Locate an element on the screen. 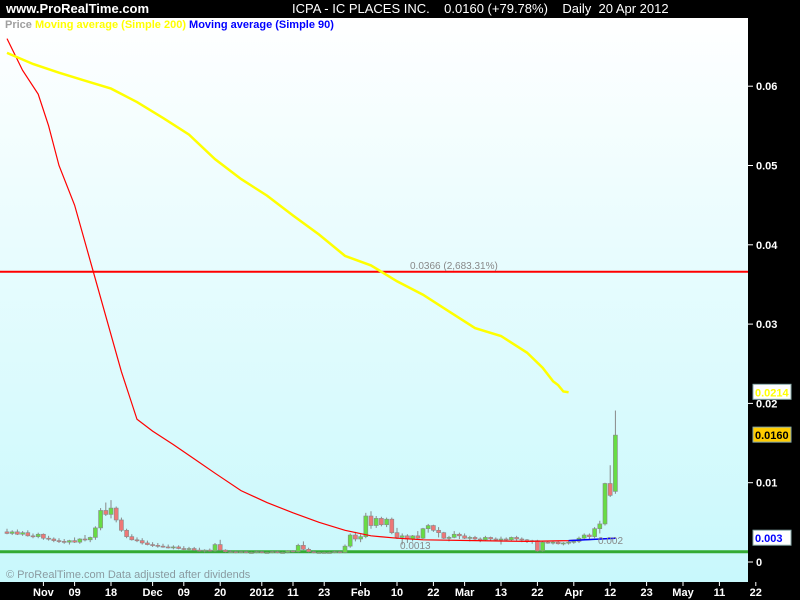  x-tick-label: 10 is located at coordinates (397, 593).